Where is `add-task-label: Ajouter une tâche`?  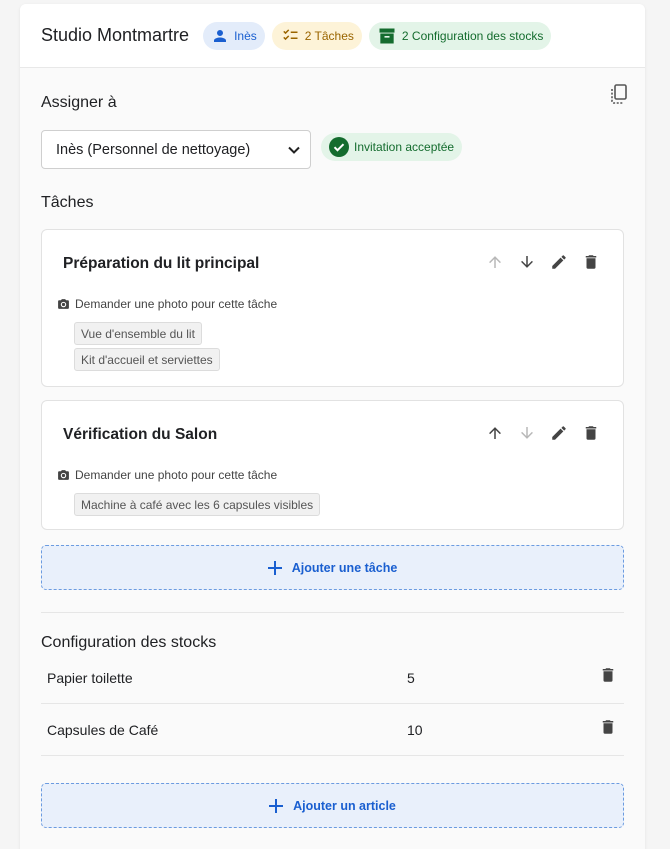
add-task-label: Ajouter une tâche is located at coordinates (344, 567).